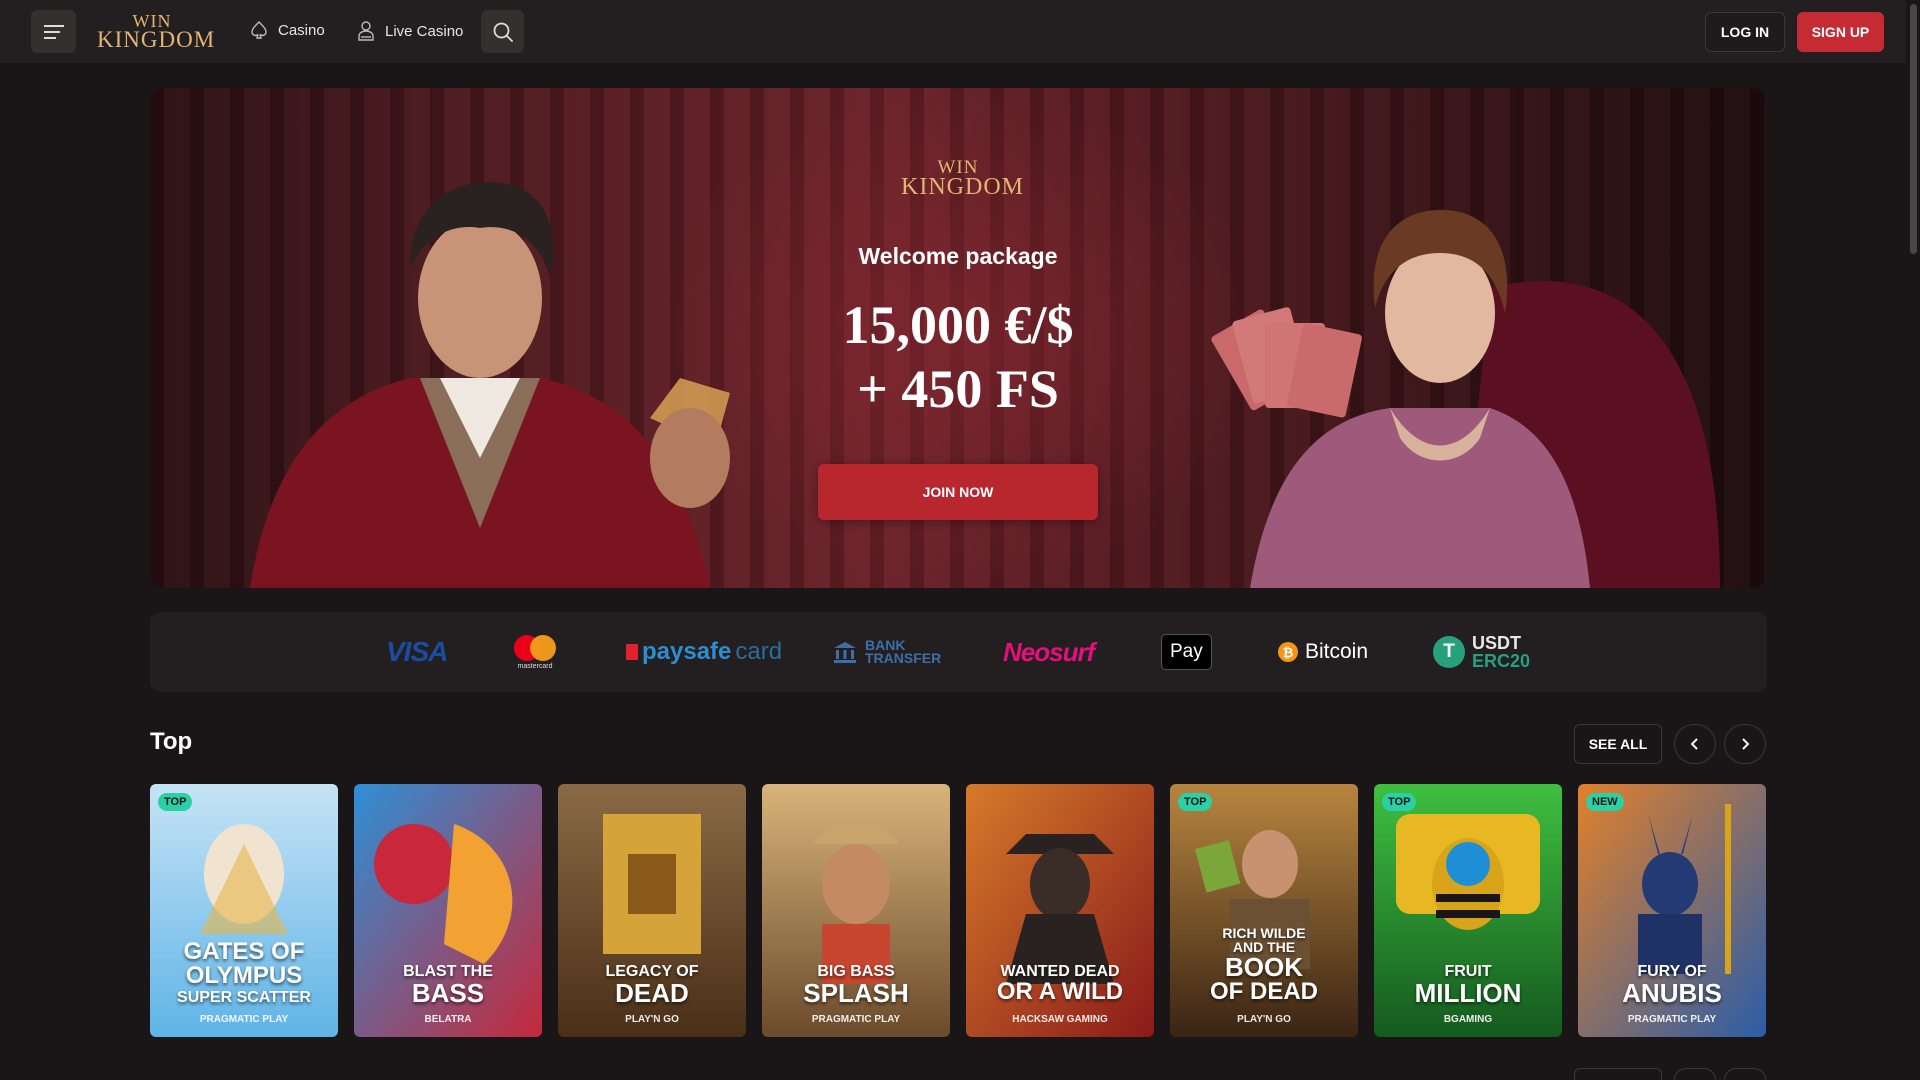 This screenshot has width=1920, height=1080. I want to click on game-title-line1: RICH WILDE AND THE, so click(1264, 940).